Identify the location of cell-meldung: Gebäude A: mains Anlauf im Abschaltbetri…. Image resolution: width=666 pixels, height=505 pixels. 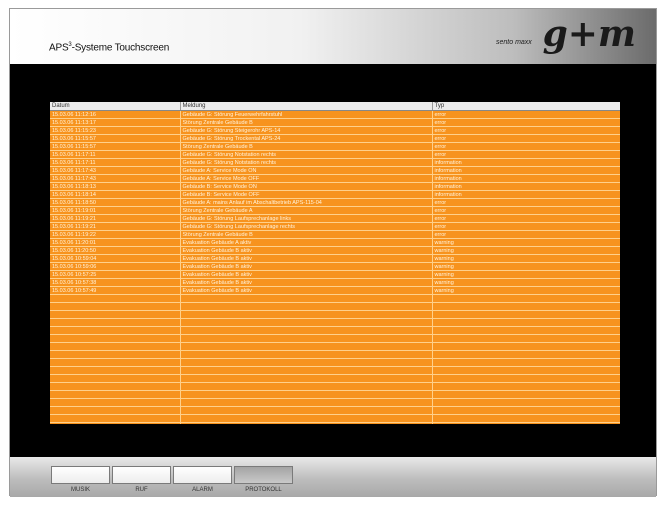
(306, 202).